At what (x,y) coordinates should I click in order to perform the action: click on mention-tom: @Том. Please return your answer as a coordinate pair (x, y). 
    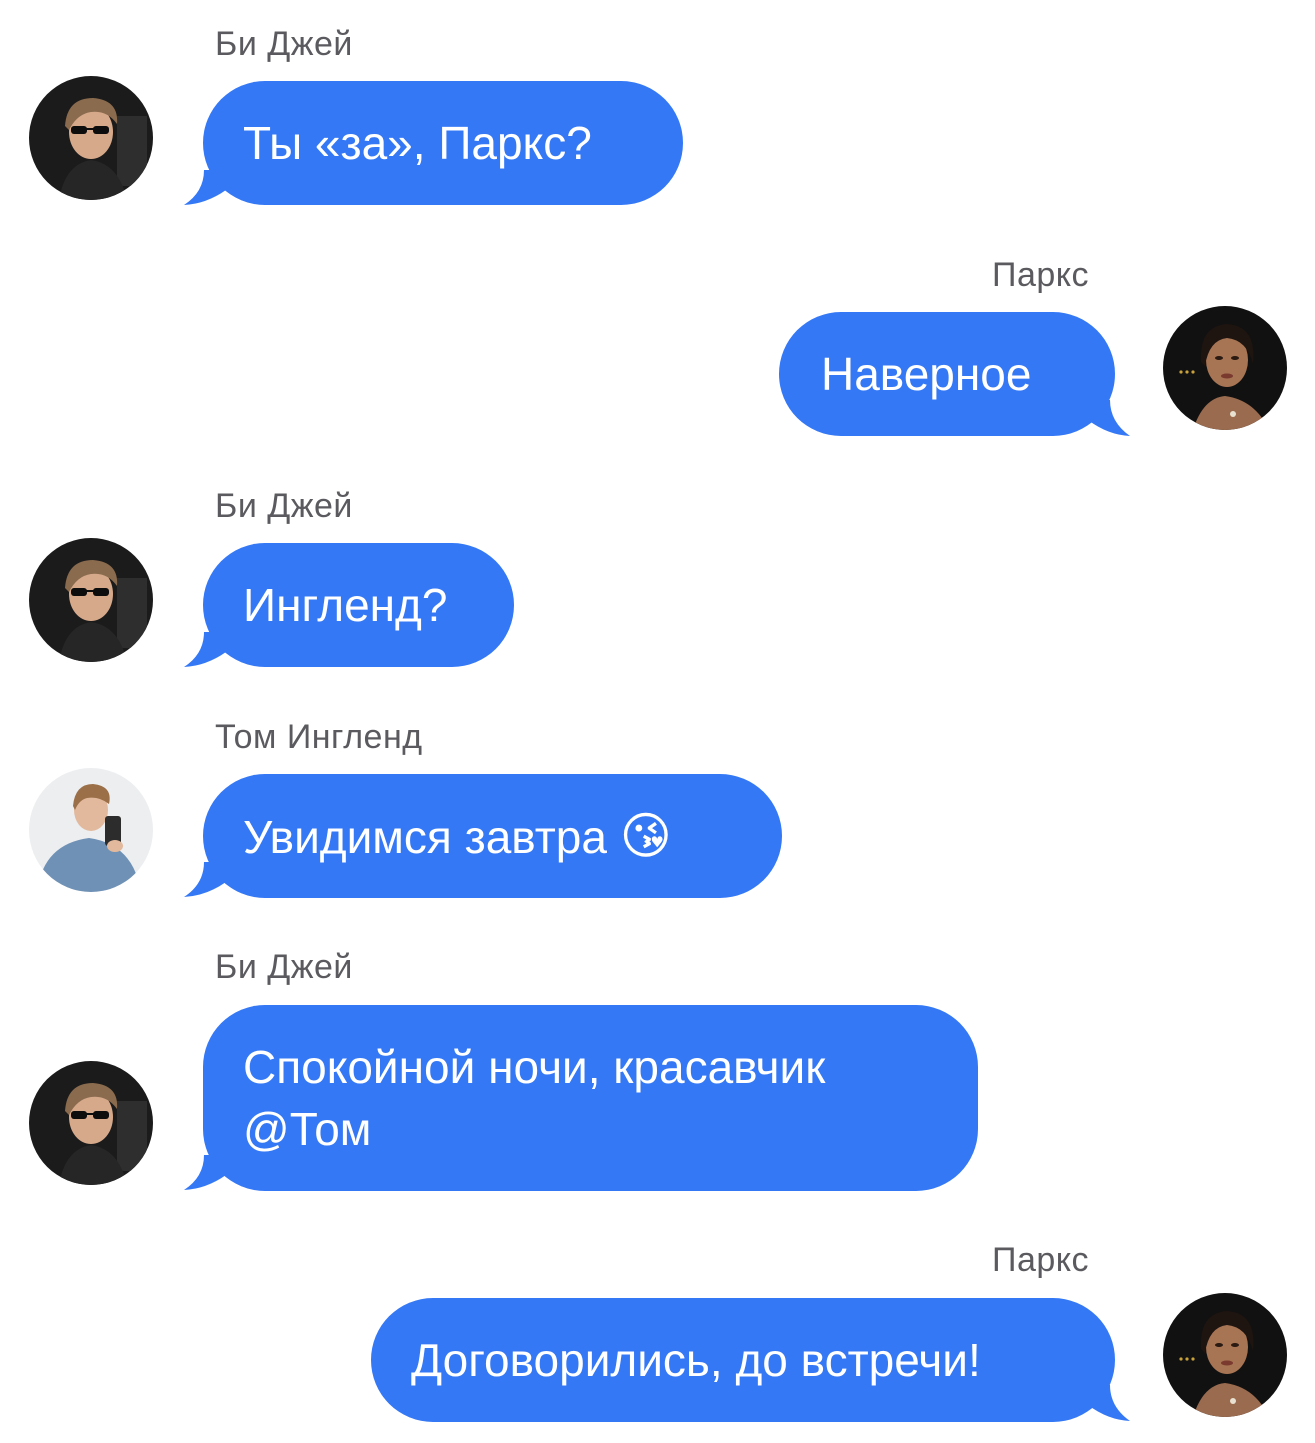
    Looking at the image, I should click on (590, 1129).